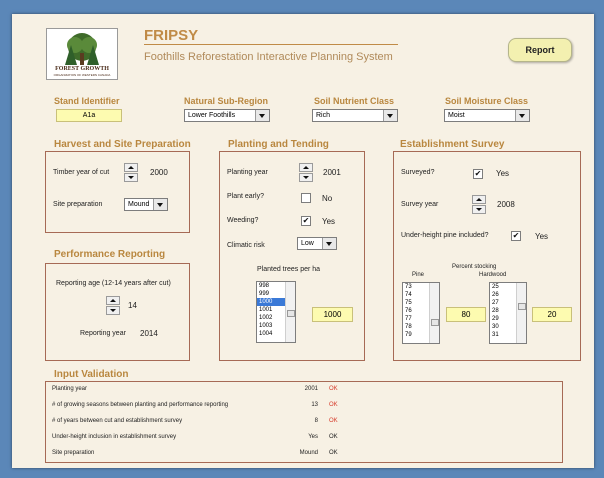 This screenshot has width=604, height=478. What do you see at coordinates (132, 305) in the screenshot?
I see `reporting-age-value: 14` at bounding box center [132, 305].